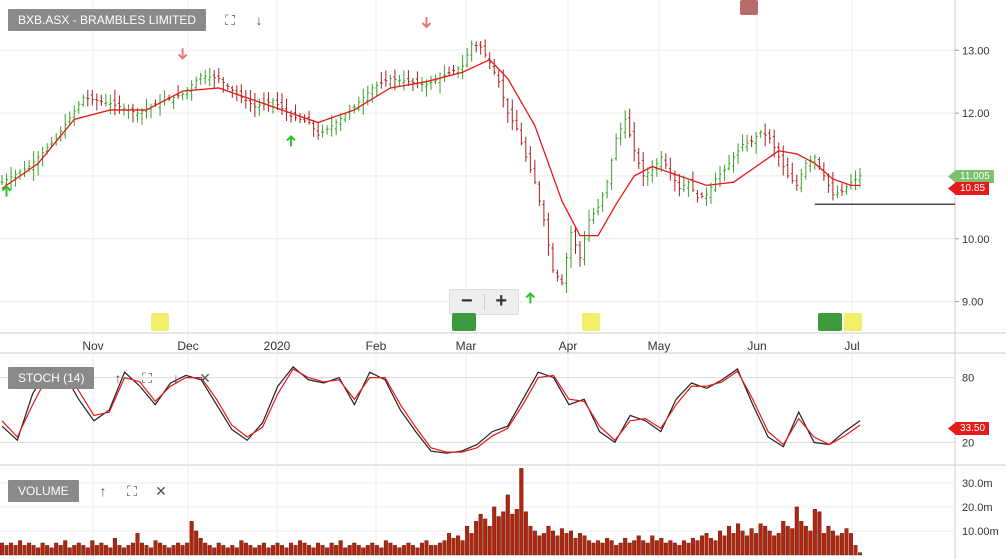 The height and width of the screenshot is (559, 1006). I want to click on zoom-control: − +, so click(484, 302).